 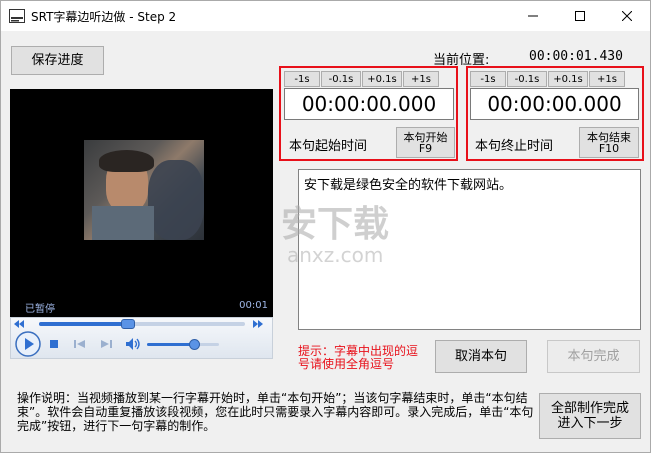 What do you see at coordinates (609, 148) in the screenshot?
I see `sentence-end-shortcut: F10` at bounding box center [609, 148].